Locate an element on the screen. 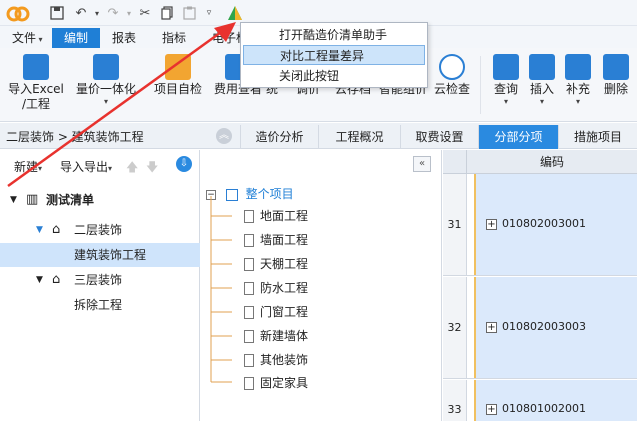 The height and width of the screenshot is (421, 637). move-down-icon: 🡇 is located at coordinates (152, 168).